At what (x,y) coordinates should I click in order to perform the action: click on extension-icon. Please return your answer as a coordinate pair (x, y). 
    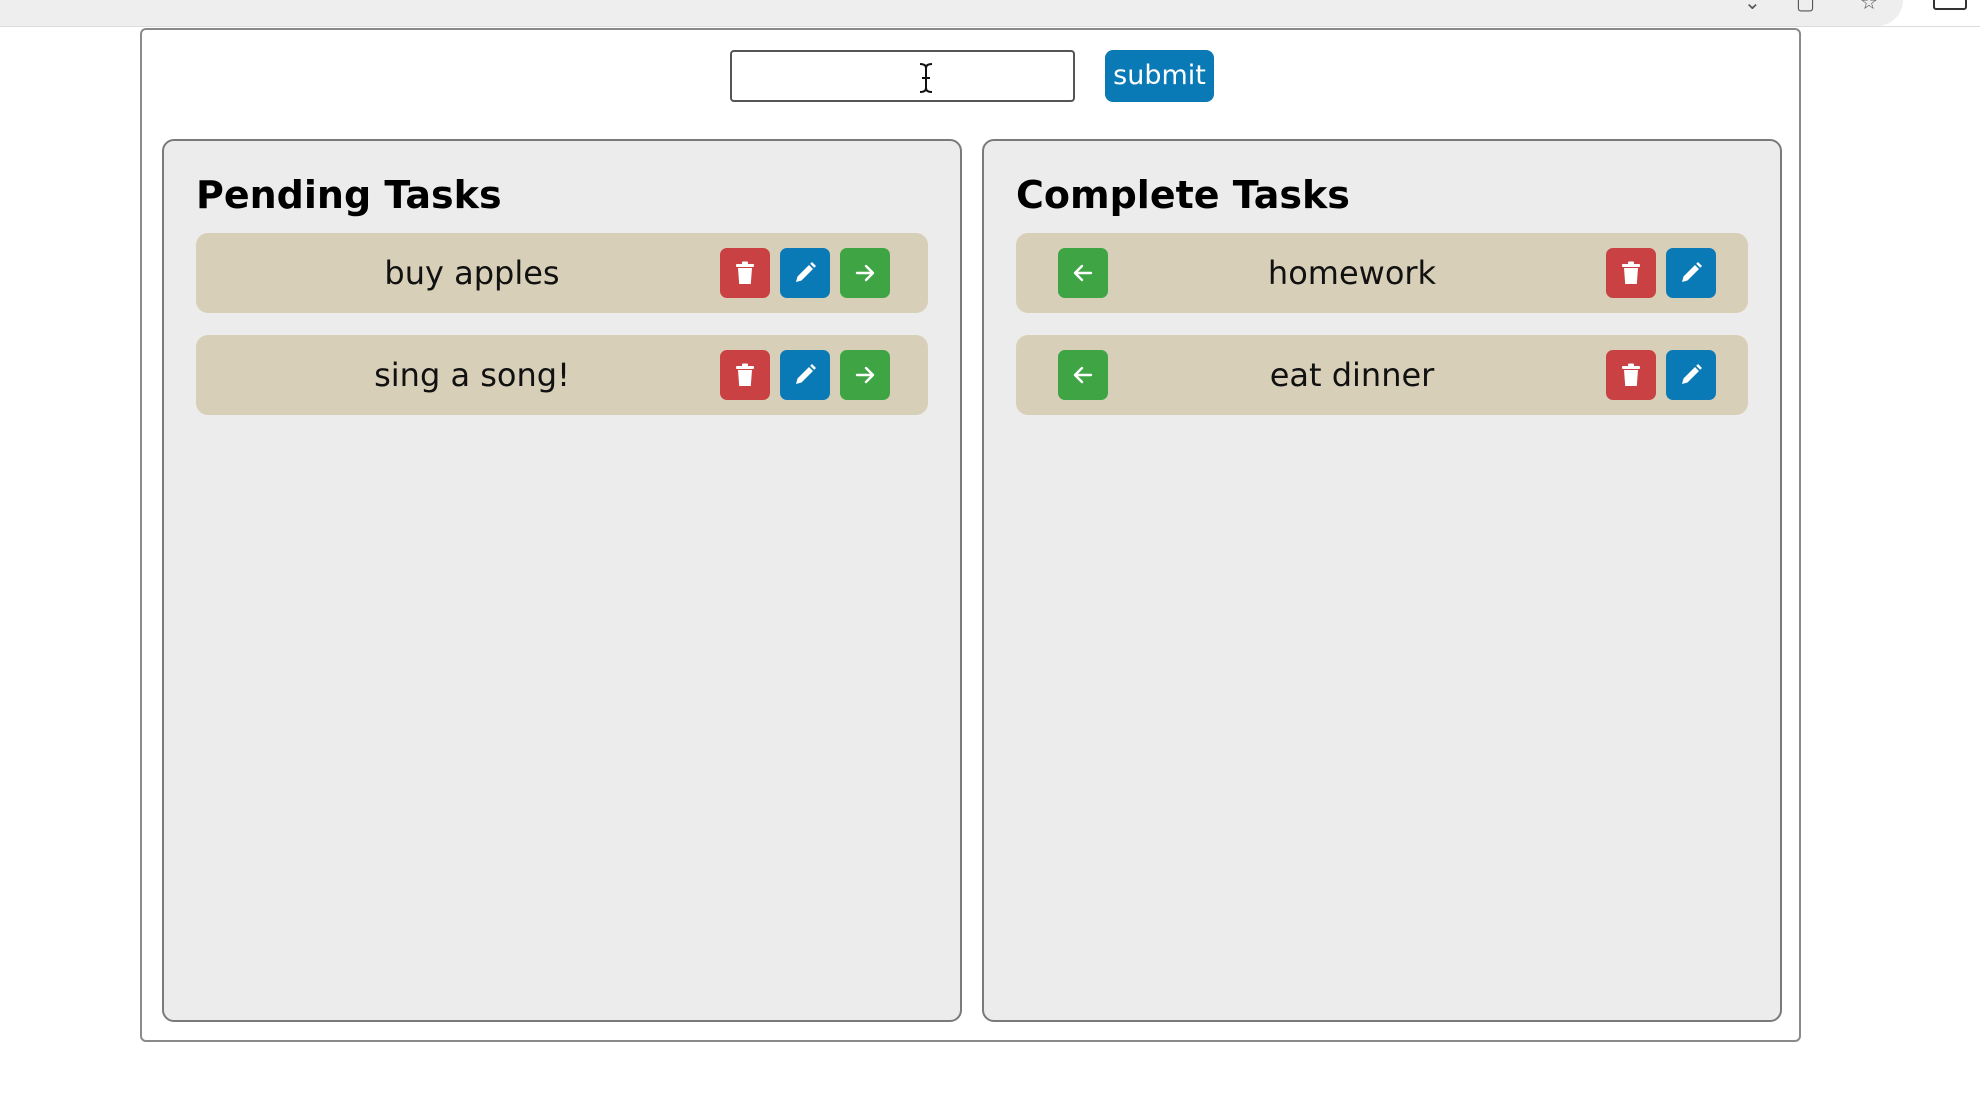
    Looking at the image, I should click on (1950, 5).